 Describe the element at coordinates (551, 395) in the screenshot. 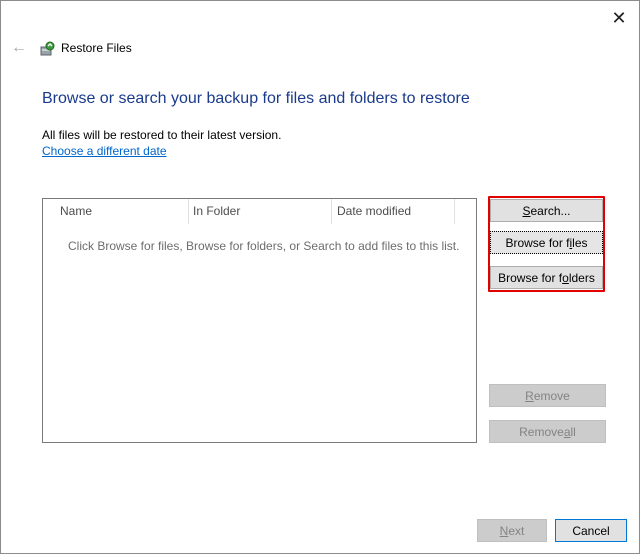

I see `remove-label: emove` at that location.